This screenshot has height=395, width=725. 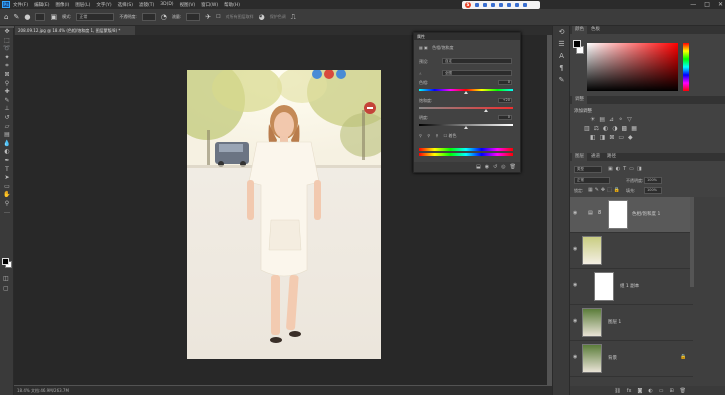 What do you see at coordinates (5, 261) in the screenshot?
I see `foreground-color-swatch` at bounding box center [5, 261].